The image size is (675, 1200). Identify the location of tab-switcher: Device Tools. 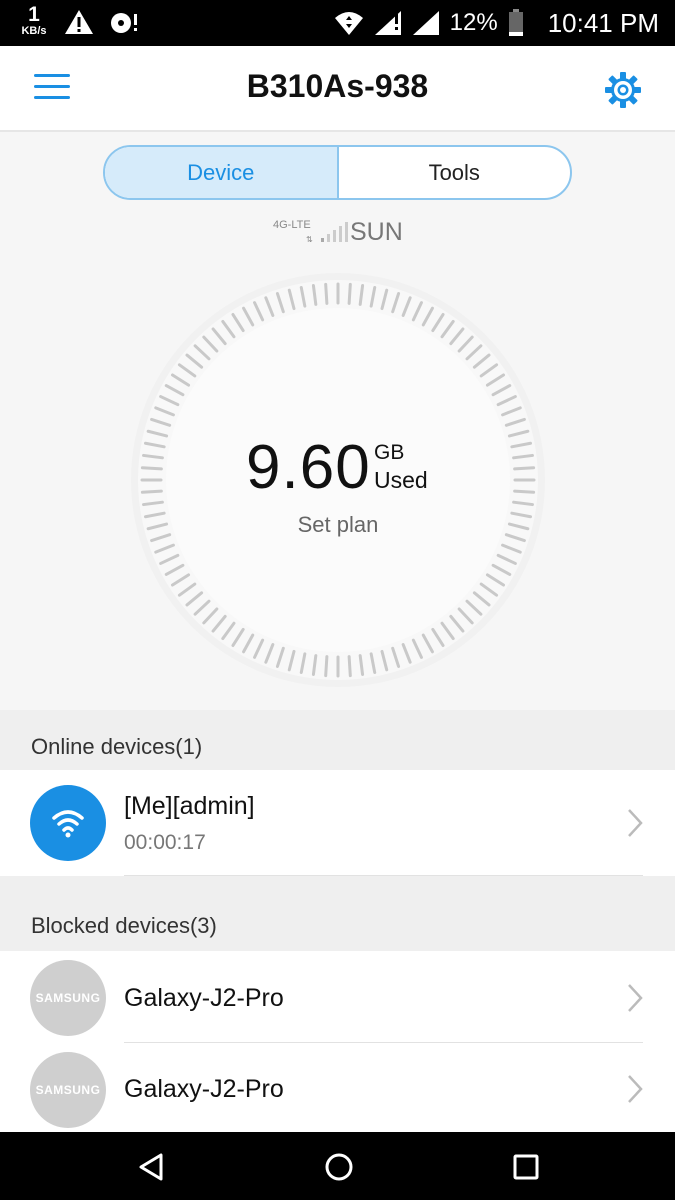
(337, 172).